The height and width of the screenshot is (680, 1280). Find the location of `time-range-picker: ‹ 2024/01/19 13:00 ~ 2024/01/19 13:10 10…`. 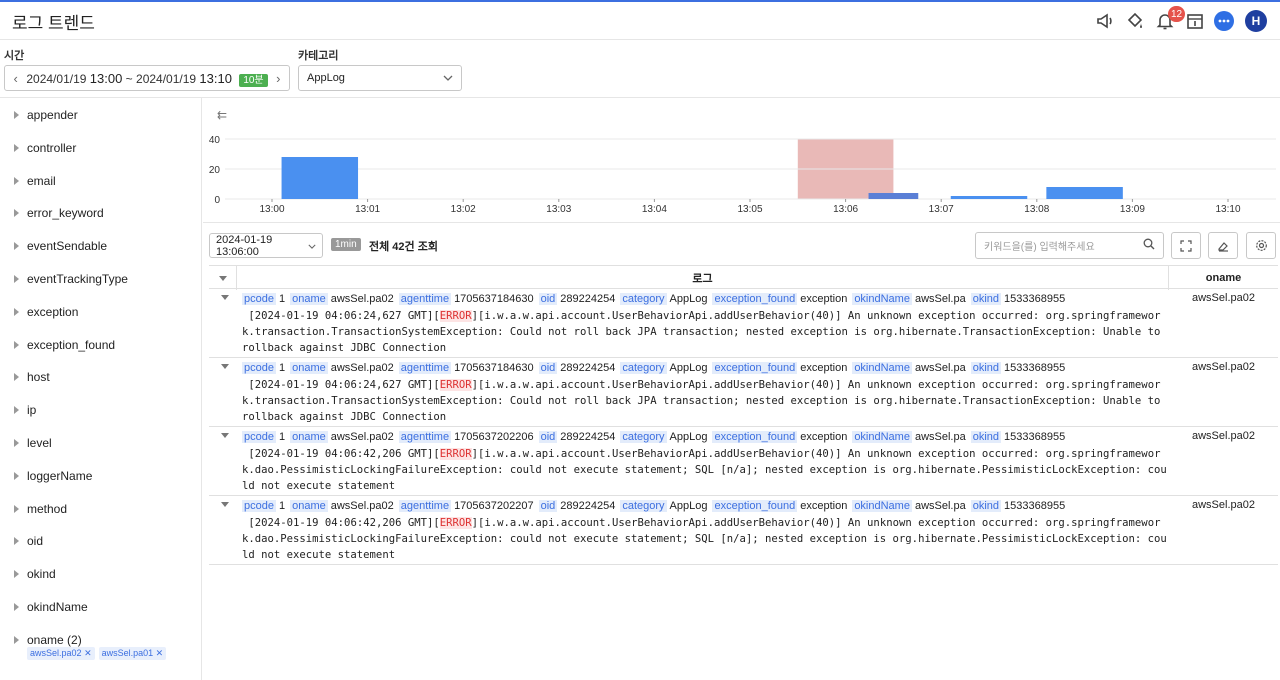

time-range-picker: ‹ 2024/01/19 13:00 ~ 2024/01/19 13:10 10… is located at coordinates (147, 78).